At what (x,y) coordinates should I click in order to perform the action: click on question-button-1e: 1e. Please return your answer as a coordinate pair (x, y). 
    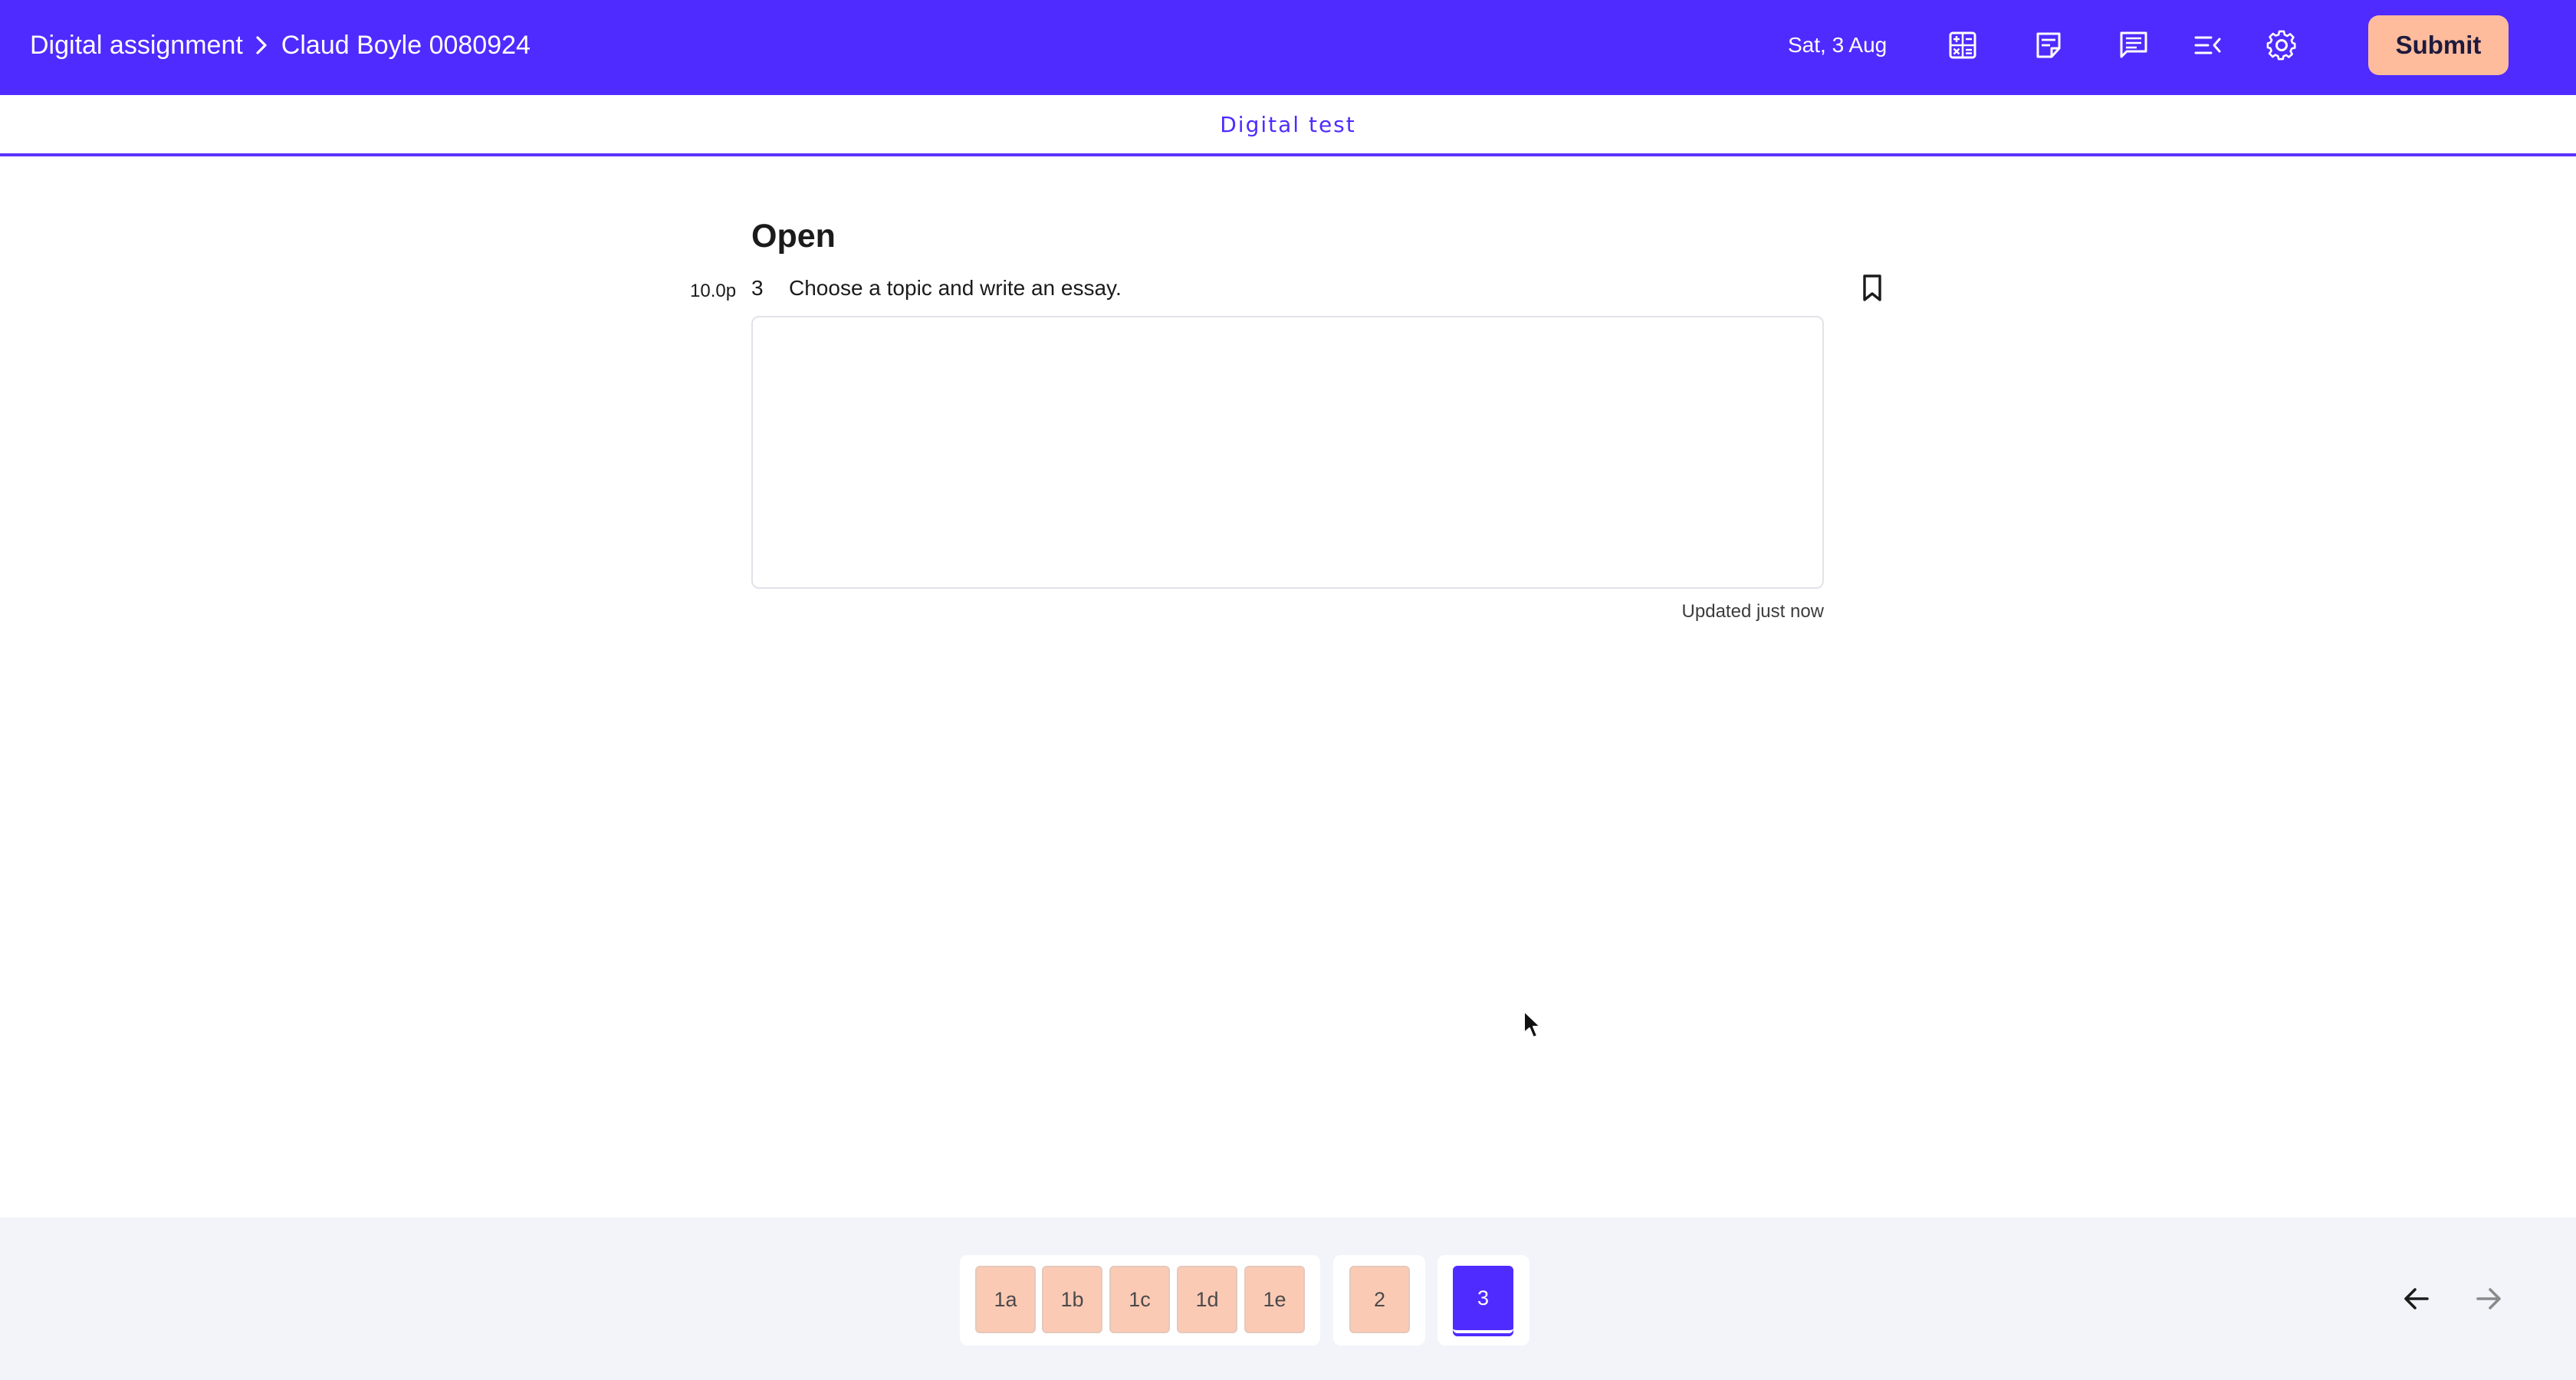
    Looking at the image, I should click on (1274, 1299).